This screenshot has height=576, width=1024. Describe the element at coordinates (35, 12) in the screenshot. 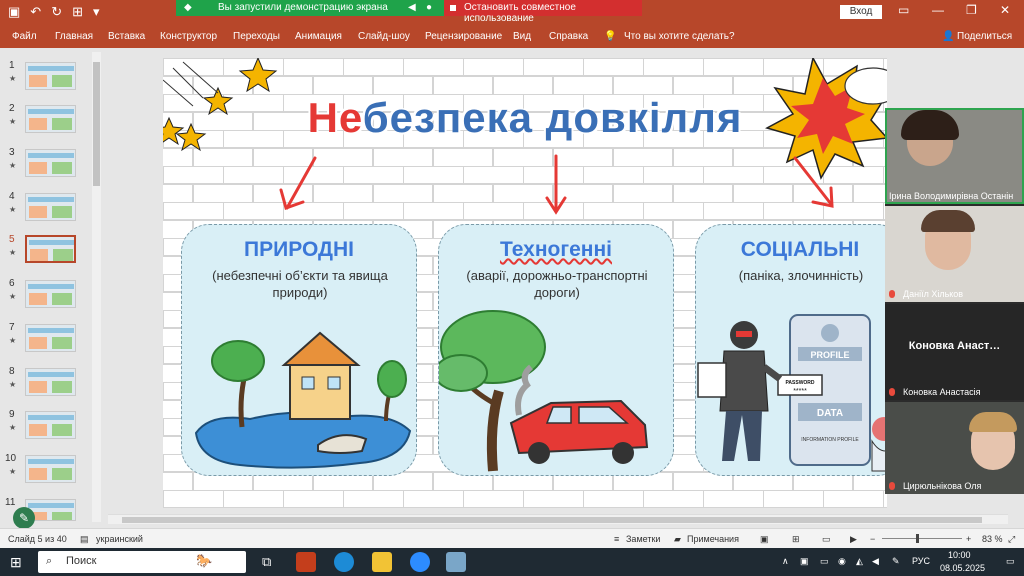

I see `undo-icon: ↶` at that location.